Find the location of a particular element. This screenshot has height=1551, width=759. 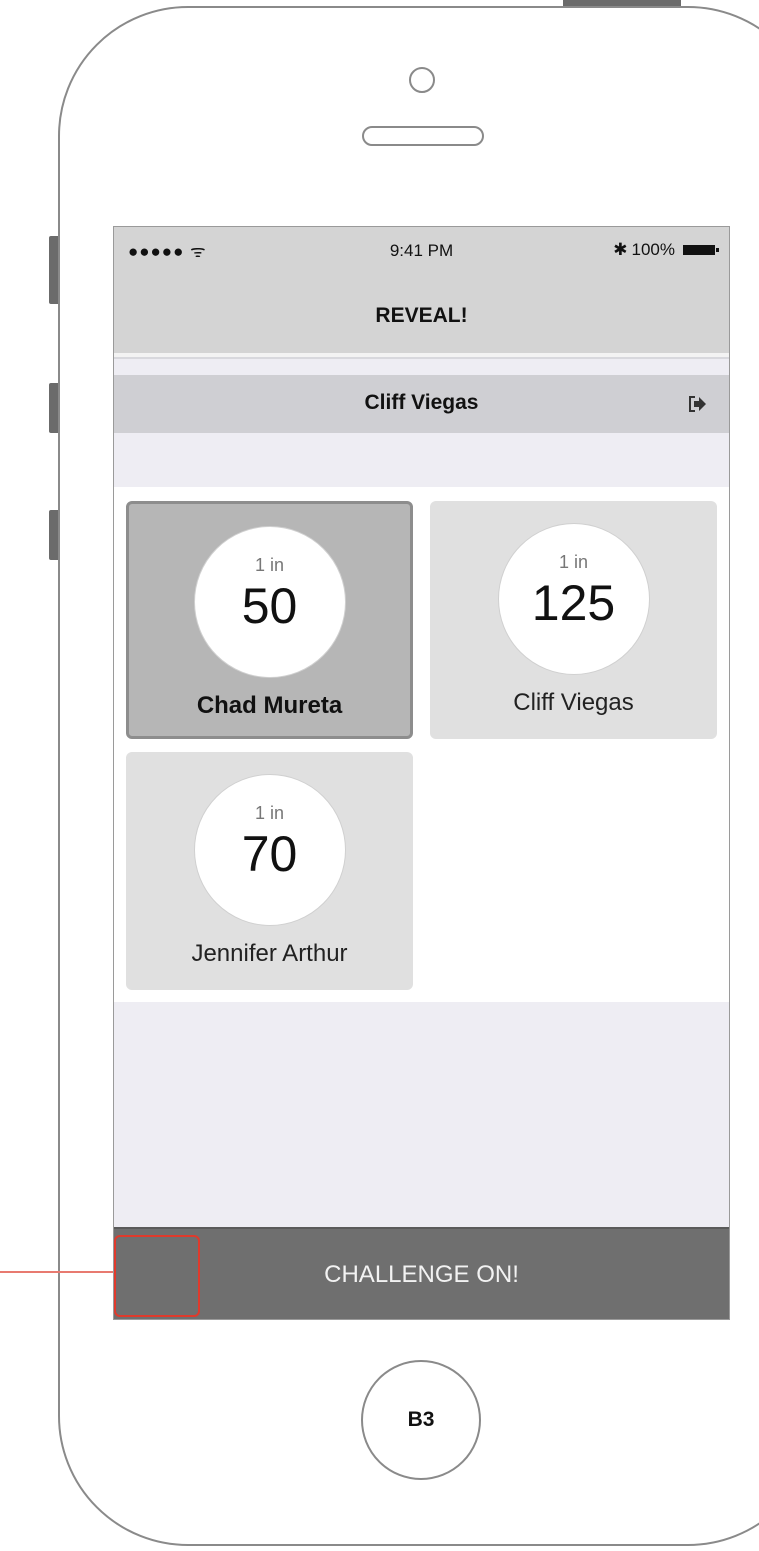

odds-value: 125 is located at coordinates (573, 603).